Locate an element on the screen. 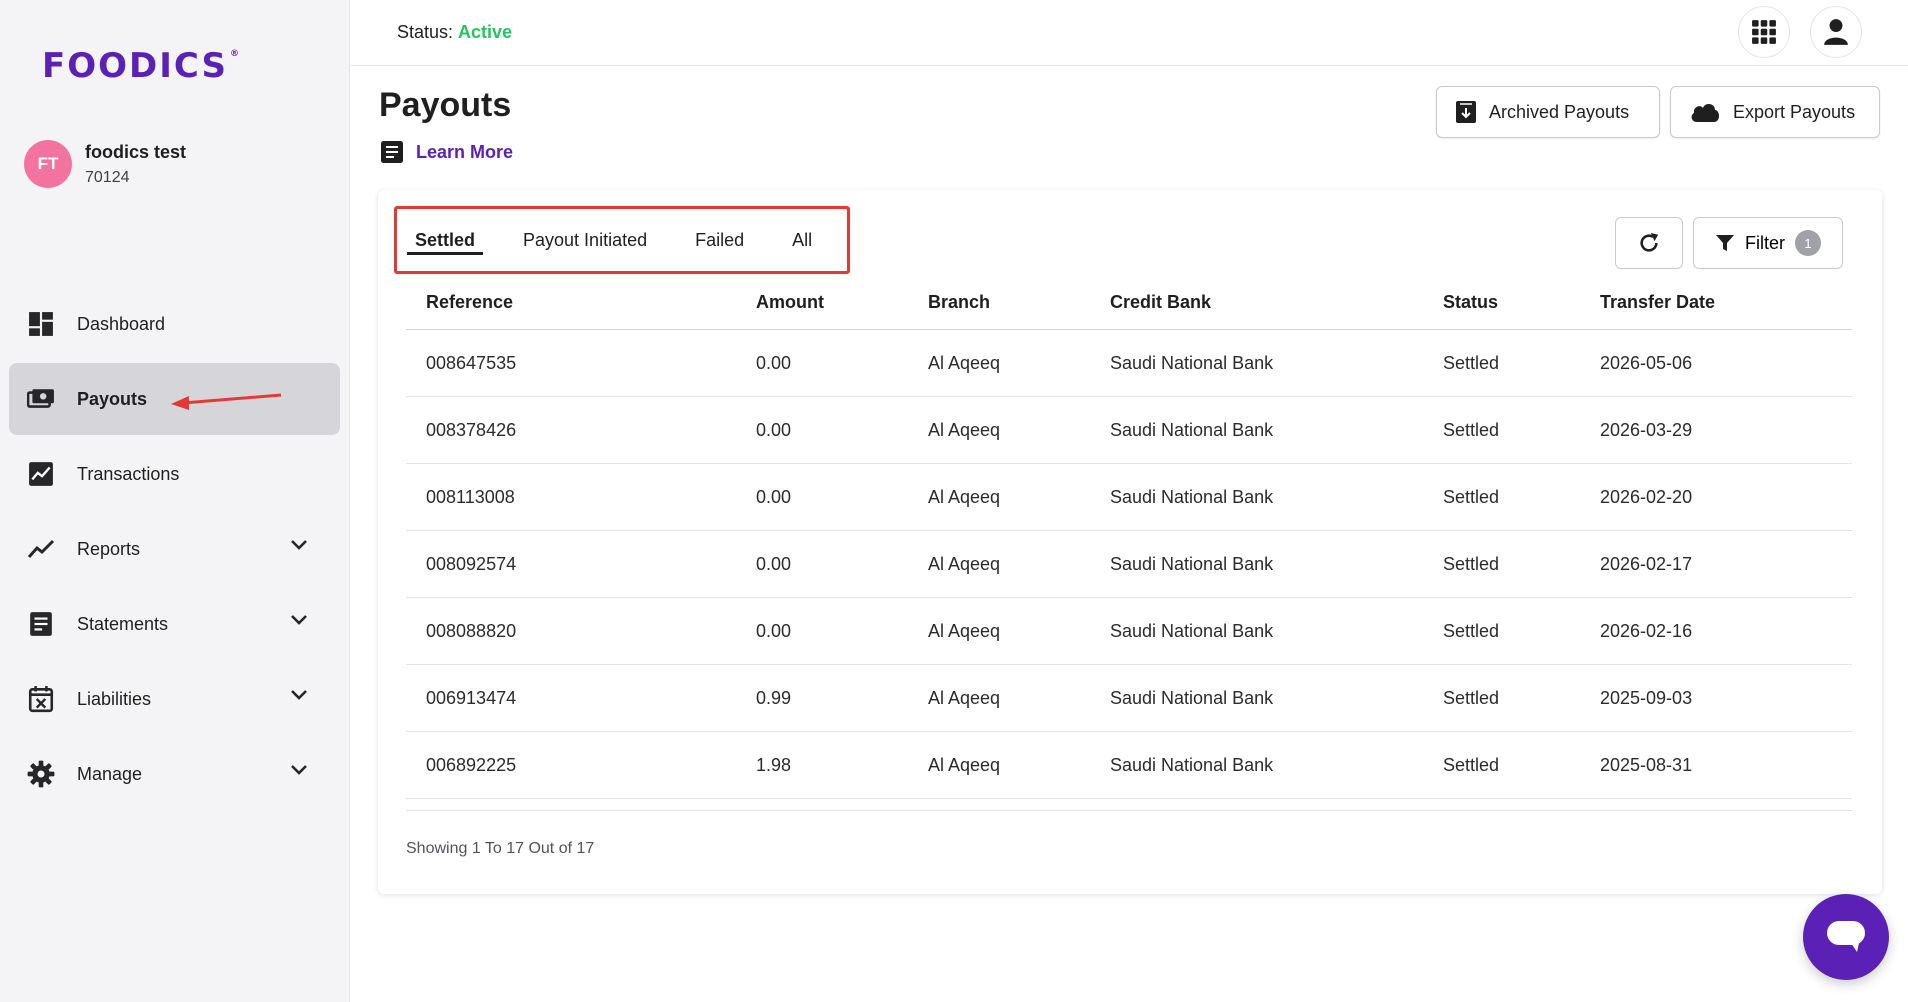  cloud-icon is located at coordinates (1705, 113).